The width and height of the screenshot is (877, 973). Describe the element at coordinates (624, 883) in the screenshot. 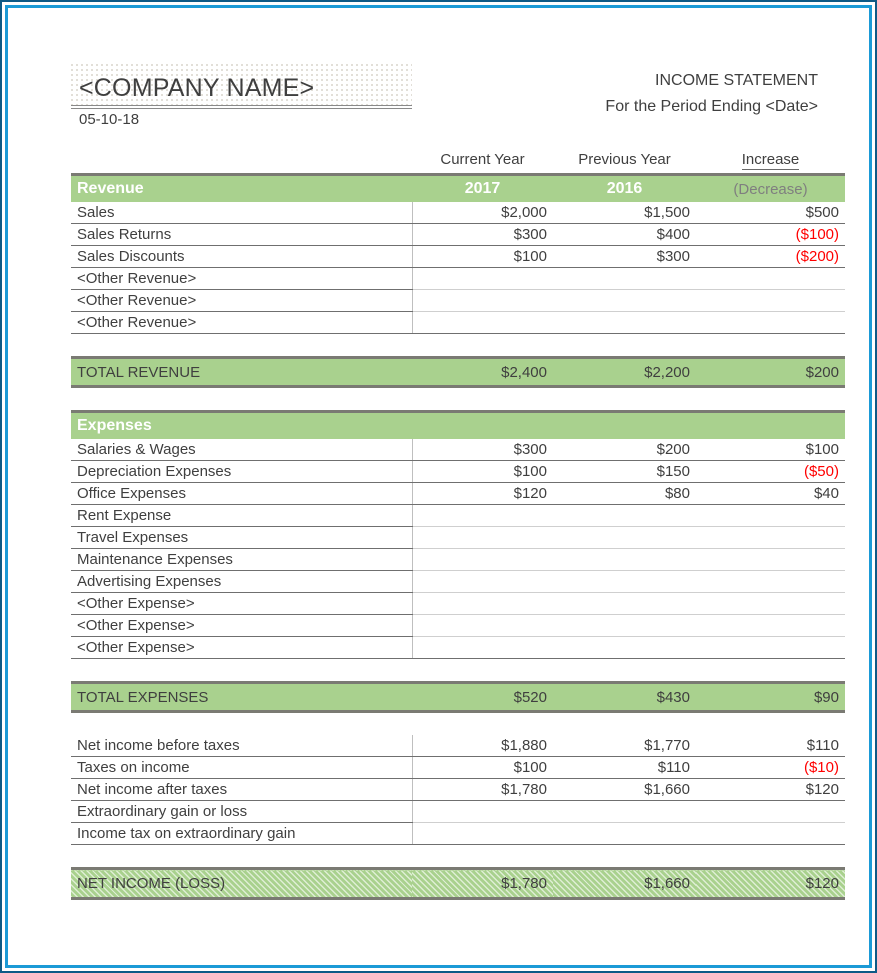

I see `grand-total-previous: $1,660` at that location.